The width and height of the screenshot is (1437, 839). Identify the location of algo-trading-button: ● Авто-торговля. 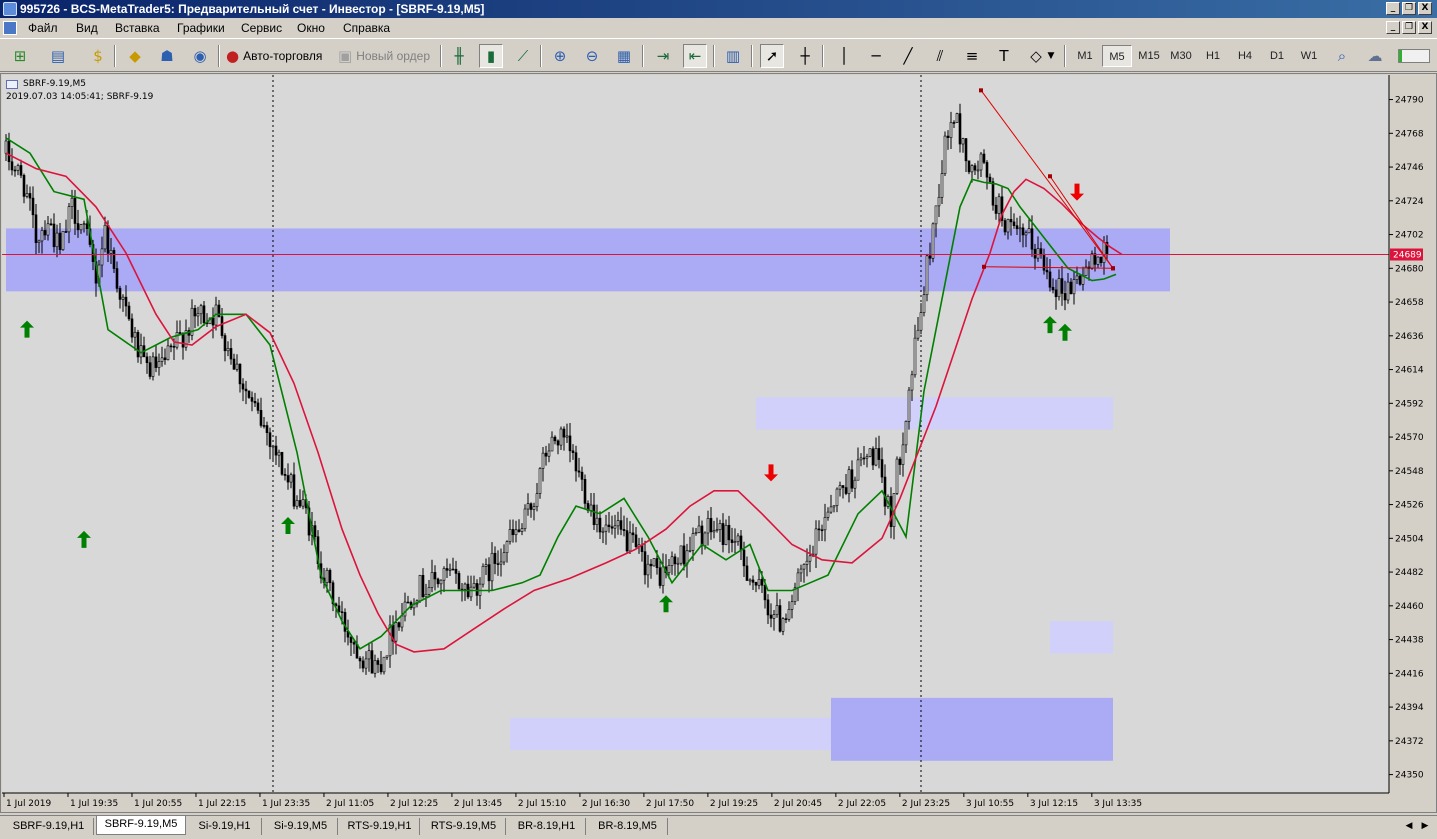
(279, 56).